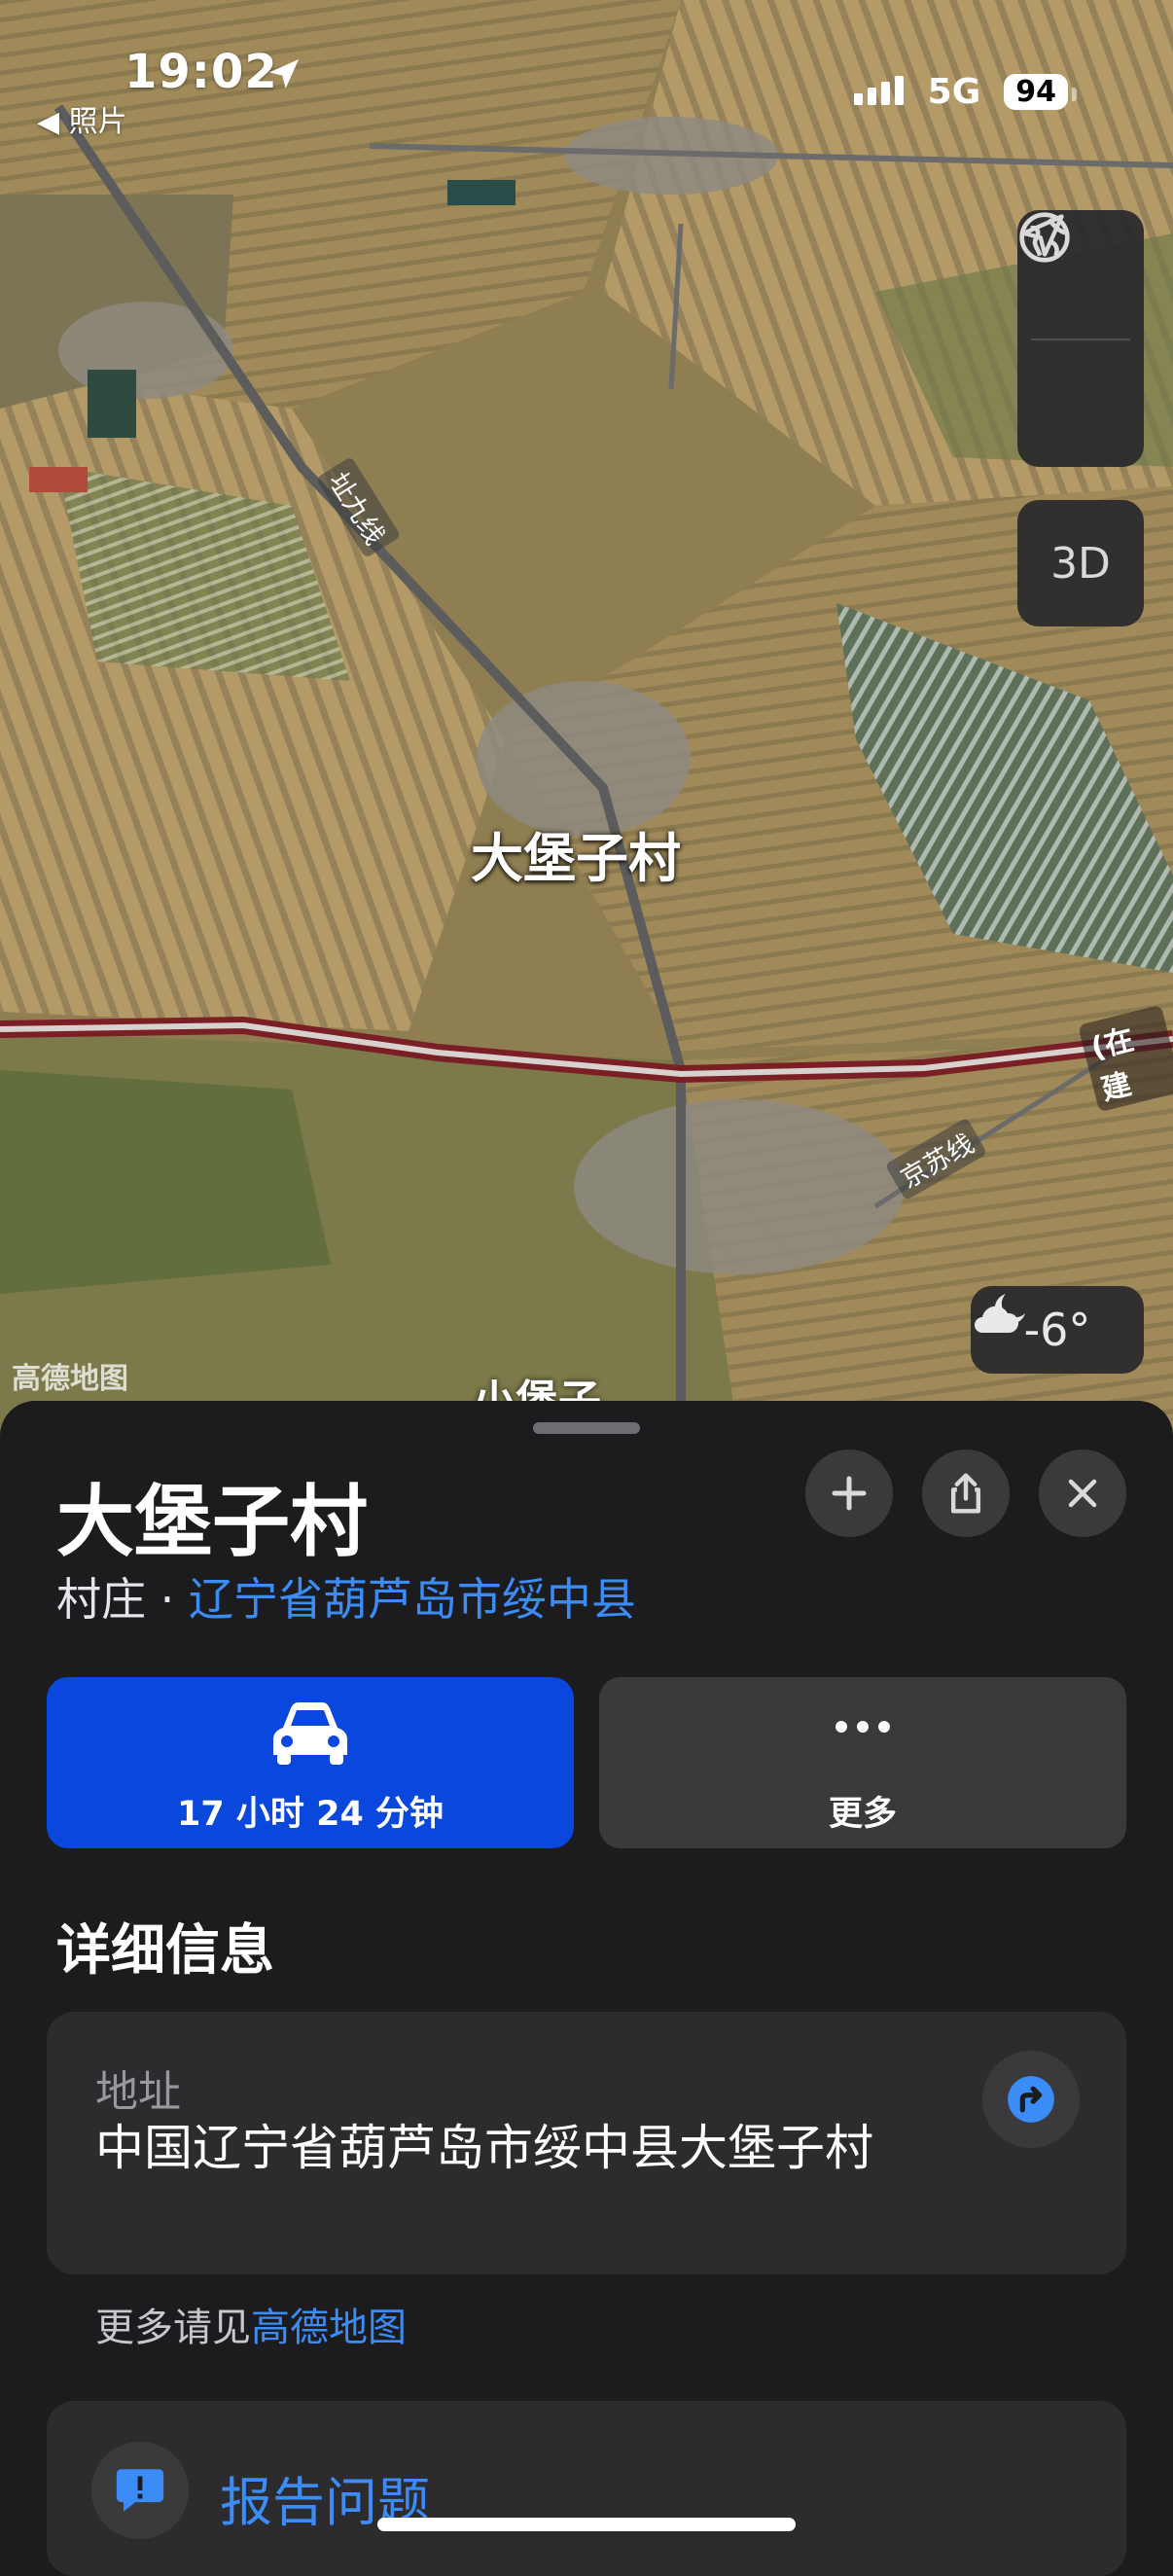 The height and width of the screenshot is (2576, 1173). What do you see at coordinates (212, 1522) in the screenshot?
I see `place-title: 大堡子村` at bounding box center [212, 1522].